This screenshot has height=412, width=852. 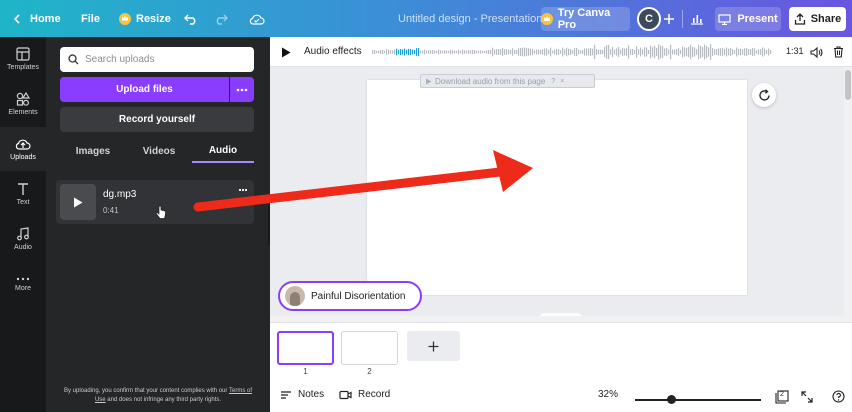 What do you see at coordinates (221, 18) in the screenshot?
I see `redo-button` at bounding box center [221, 18].